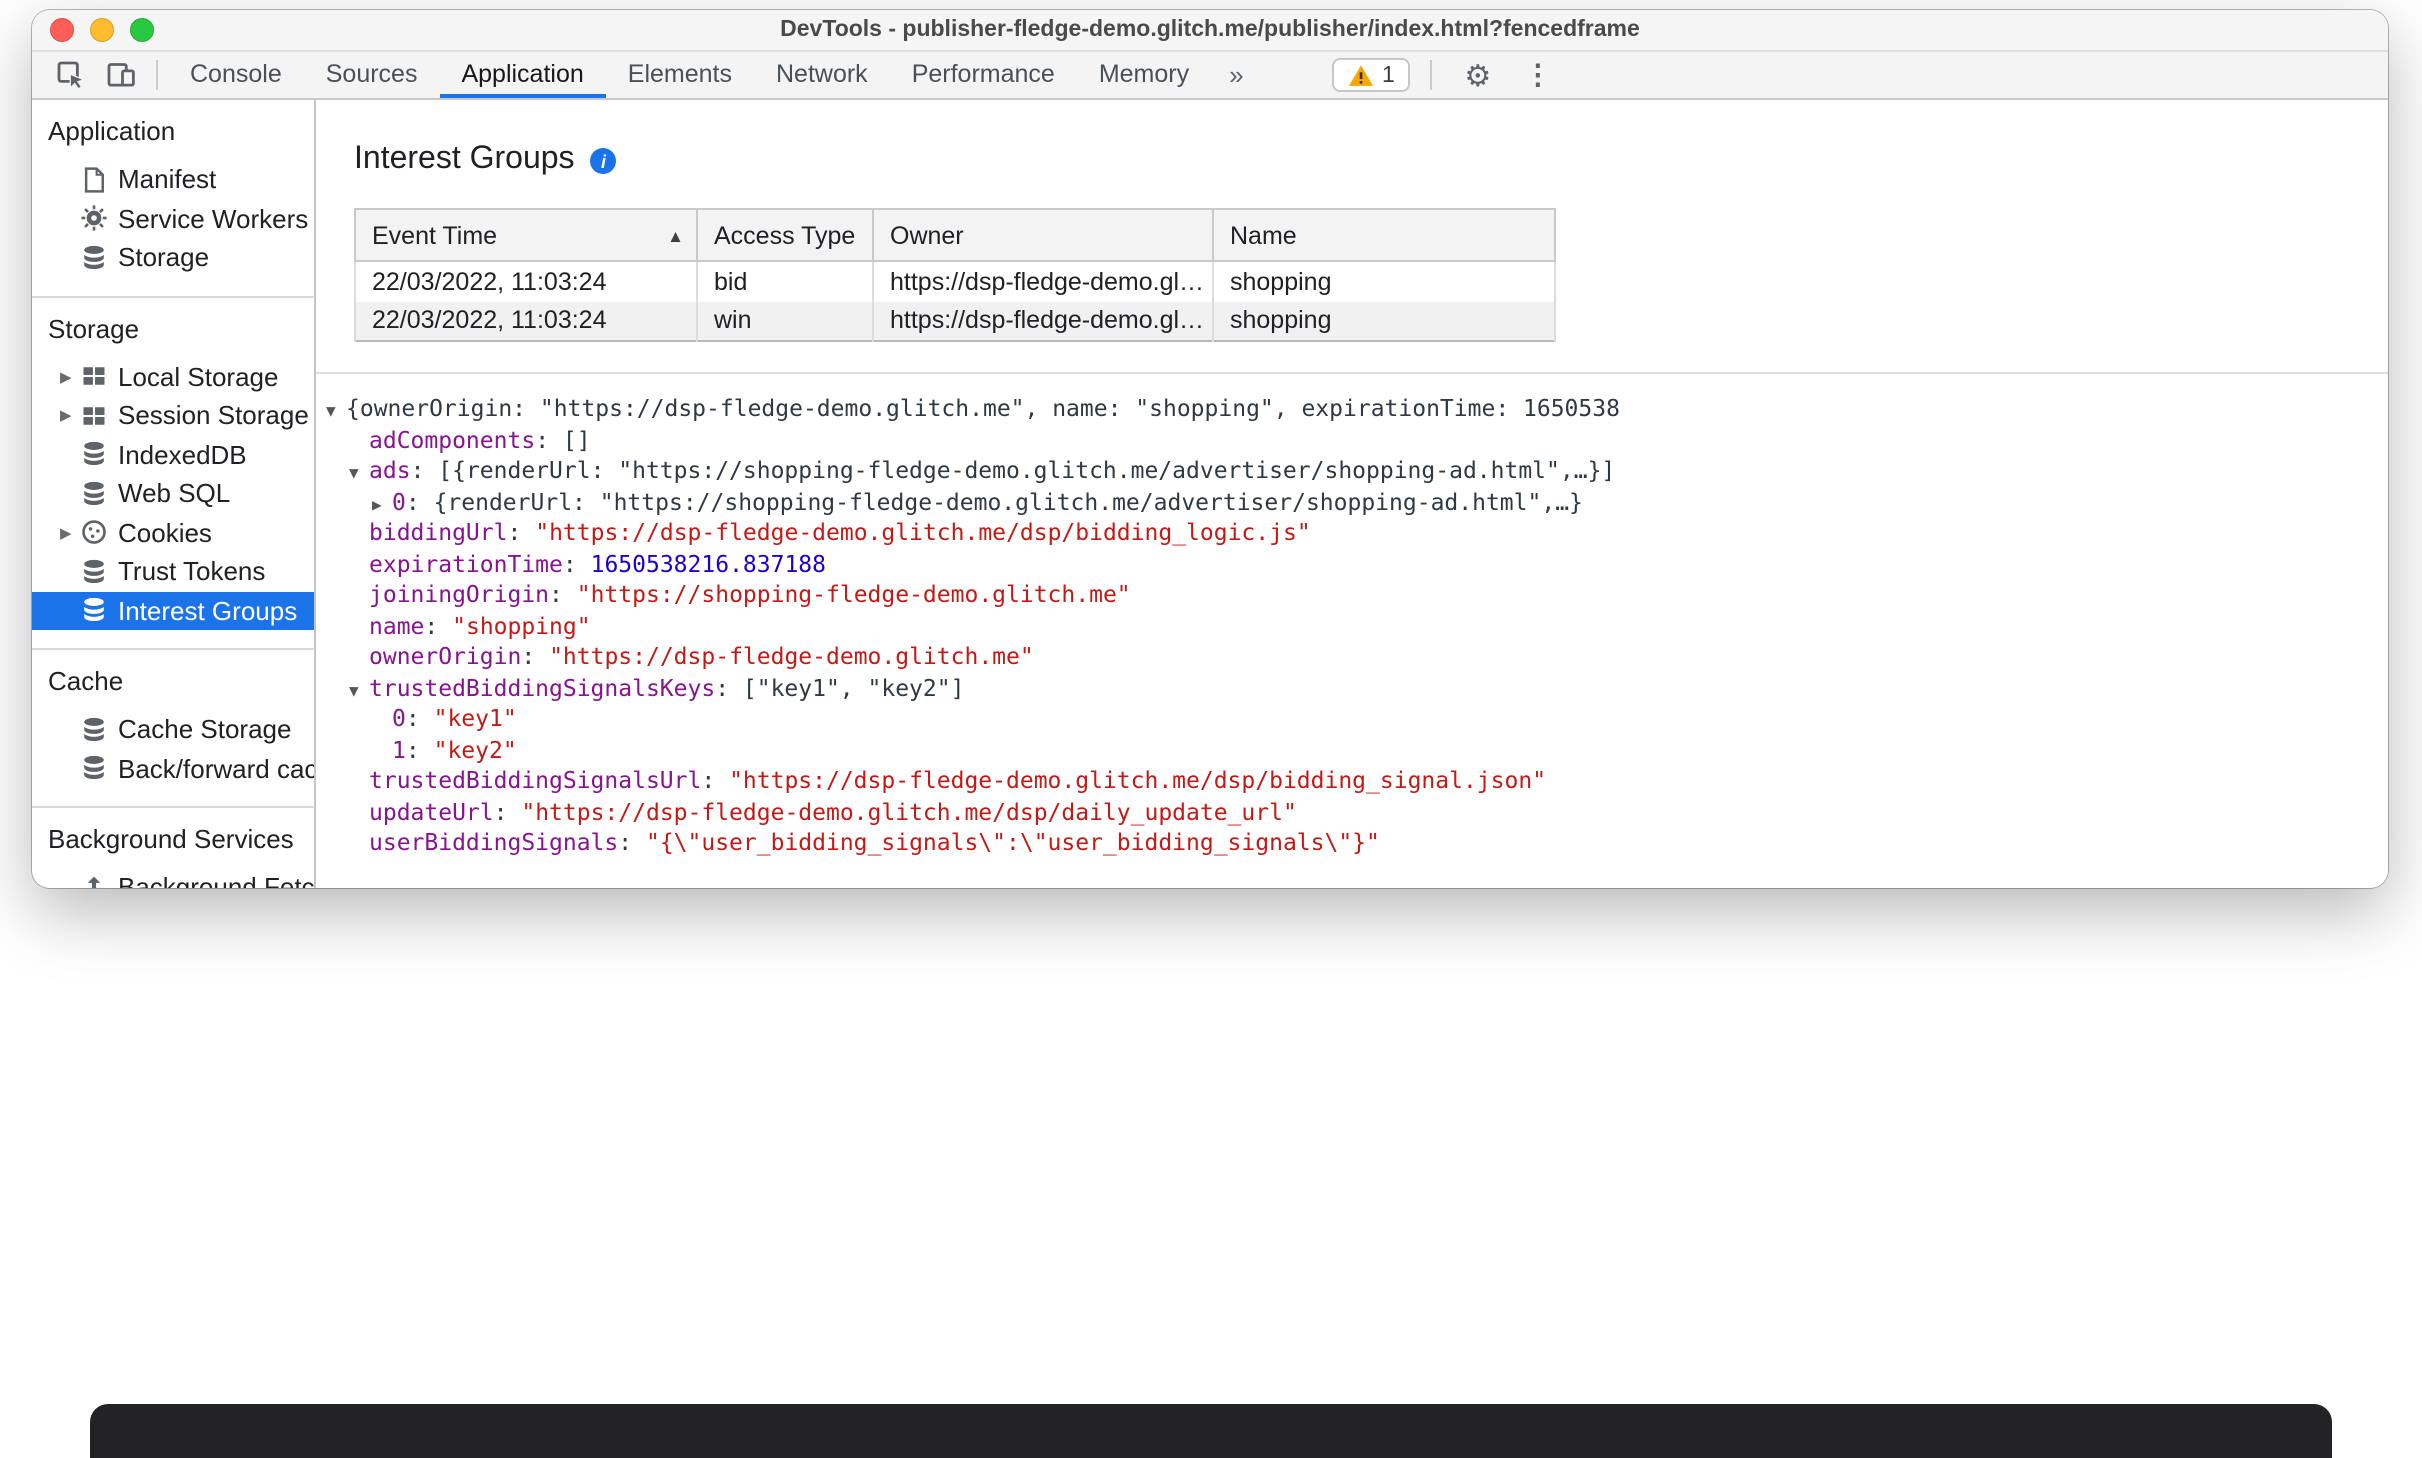  I want to click on inspect-cursor-icon, so click(71, 75).